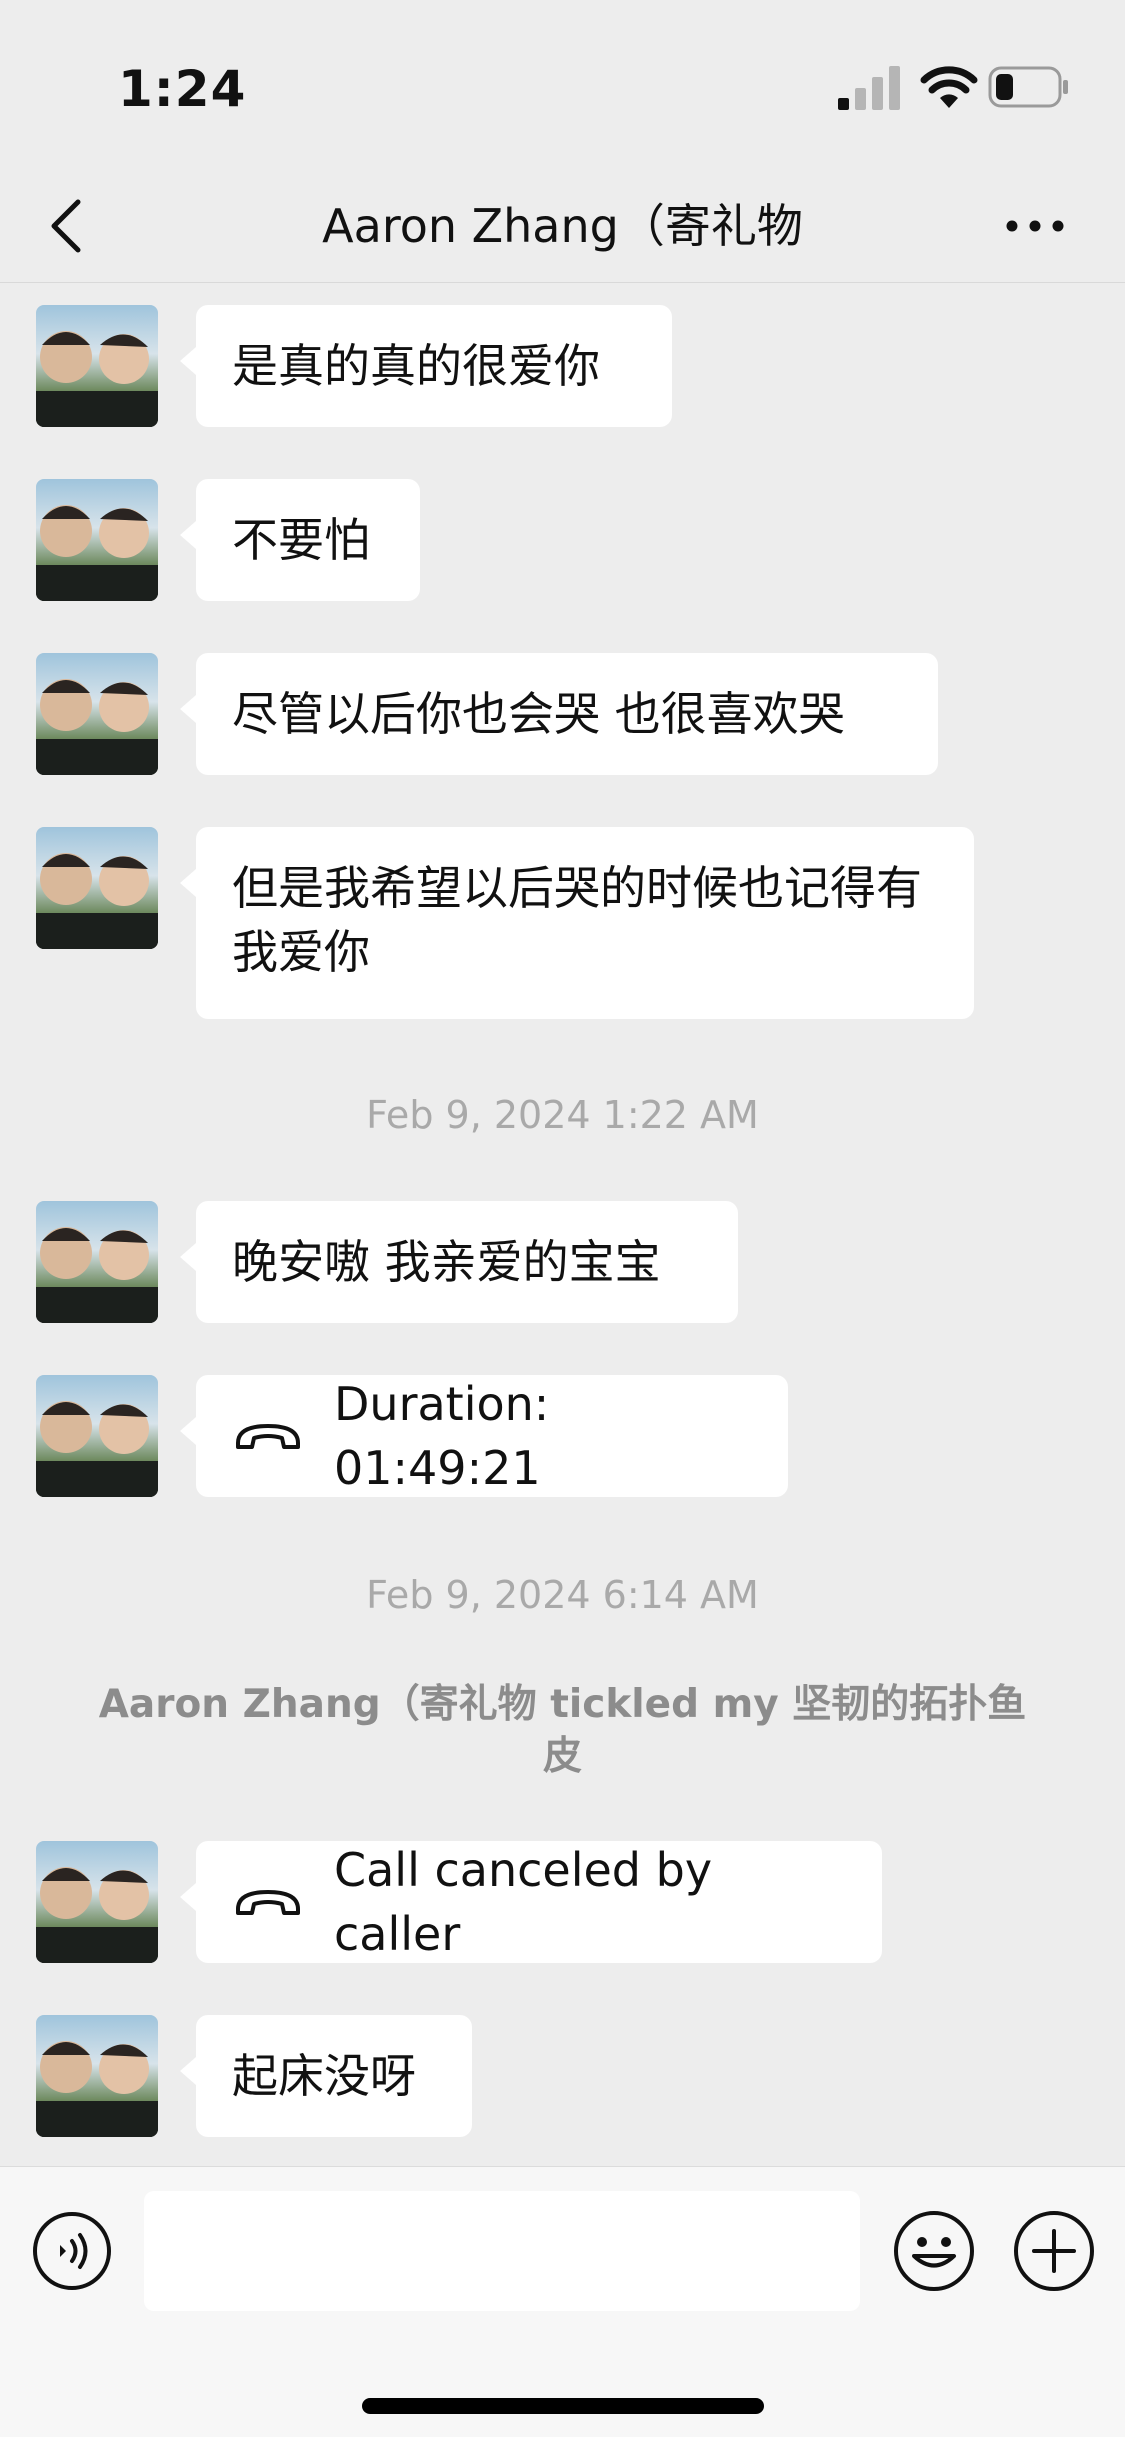 This screenshot has height=2437, width=1125. I want to click on call-duration-text: Duration: 01:49:21, so click(442, 1436).